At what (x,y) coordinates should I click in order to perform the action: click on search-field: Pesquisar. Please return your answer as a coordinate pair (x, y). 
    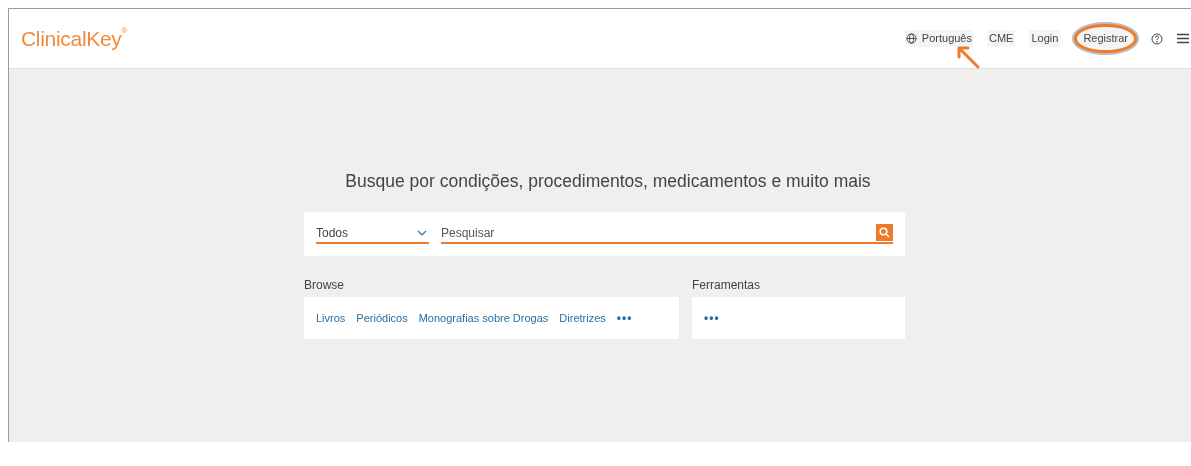
    Looking at the image, I should click on (658, 234).